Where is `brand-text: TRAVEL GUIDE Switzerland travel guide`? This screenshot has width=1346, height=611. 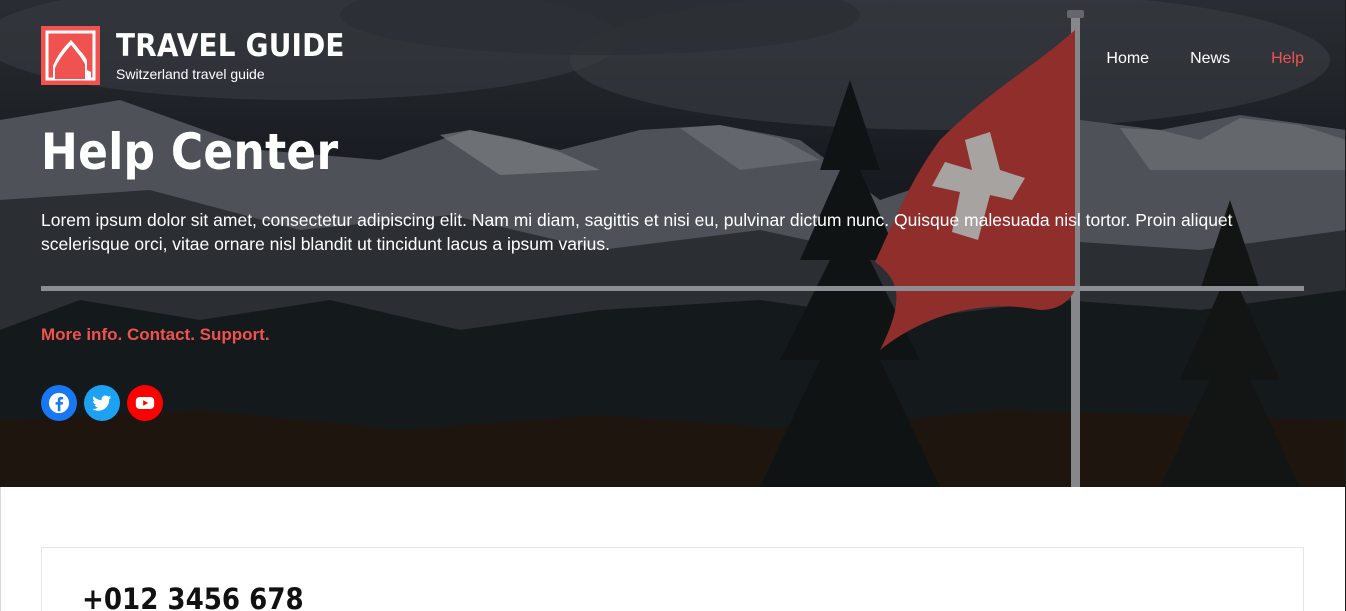
brand-text: TRAVEL GUIDE Switzerland travel guide is located at coordinates (243, 56).